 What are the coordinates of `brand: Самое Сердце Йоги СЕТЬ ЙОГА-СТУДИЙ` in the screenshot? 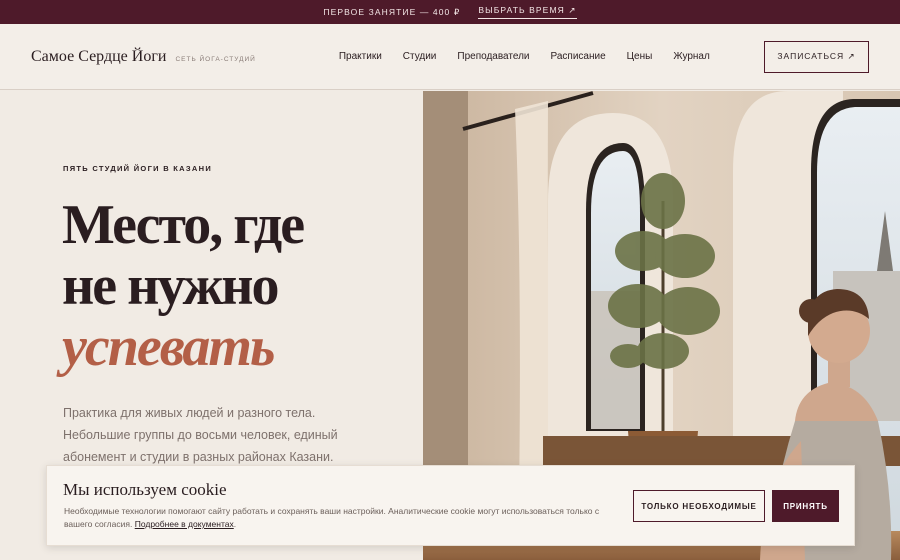 It's located at (143, 57).